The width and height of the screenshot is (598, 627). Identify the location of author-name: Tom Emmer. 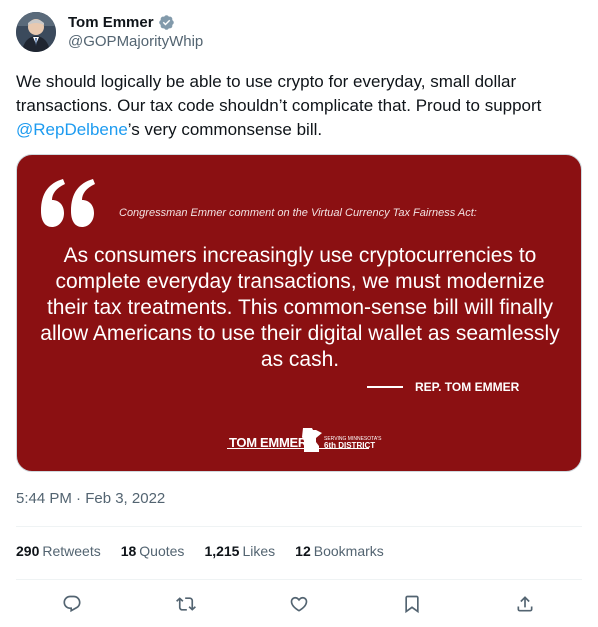
(111, 22).